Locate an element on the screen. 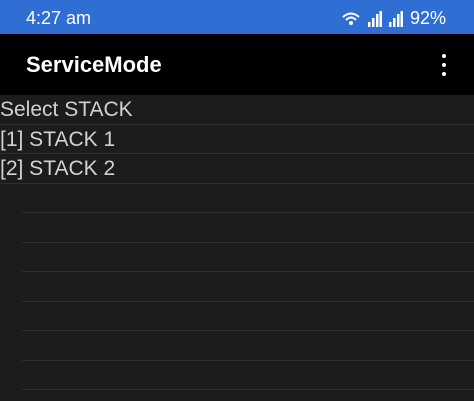 The width and height of the screenshot is (474, 401). more-vert-icon is located at coordinates (444, 65).